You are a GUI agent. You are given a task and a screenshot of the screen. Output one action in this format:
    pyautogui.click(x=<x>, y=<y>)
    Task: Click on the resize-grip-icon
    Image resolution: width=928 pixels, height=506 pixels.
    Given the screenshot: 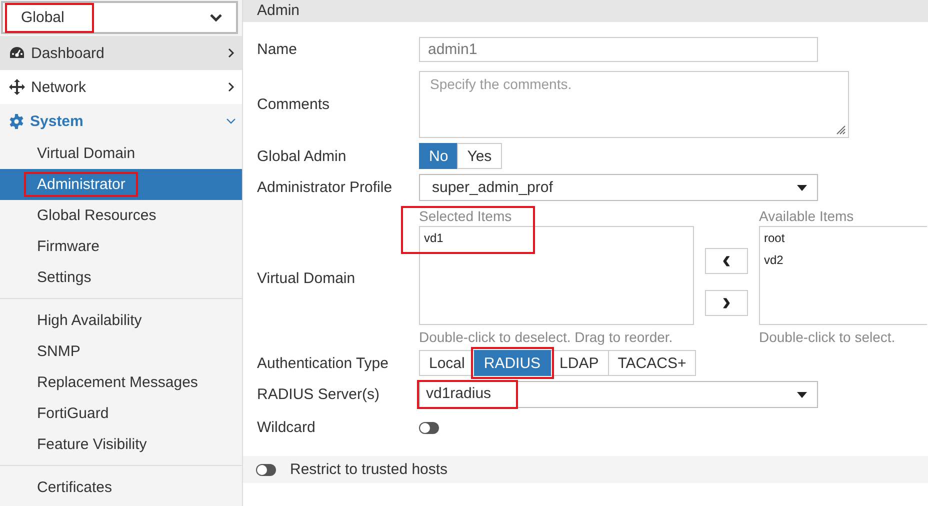 What is the action you would take?
    pyautogui.click(x=840, y=129)
    